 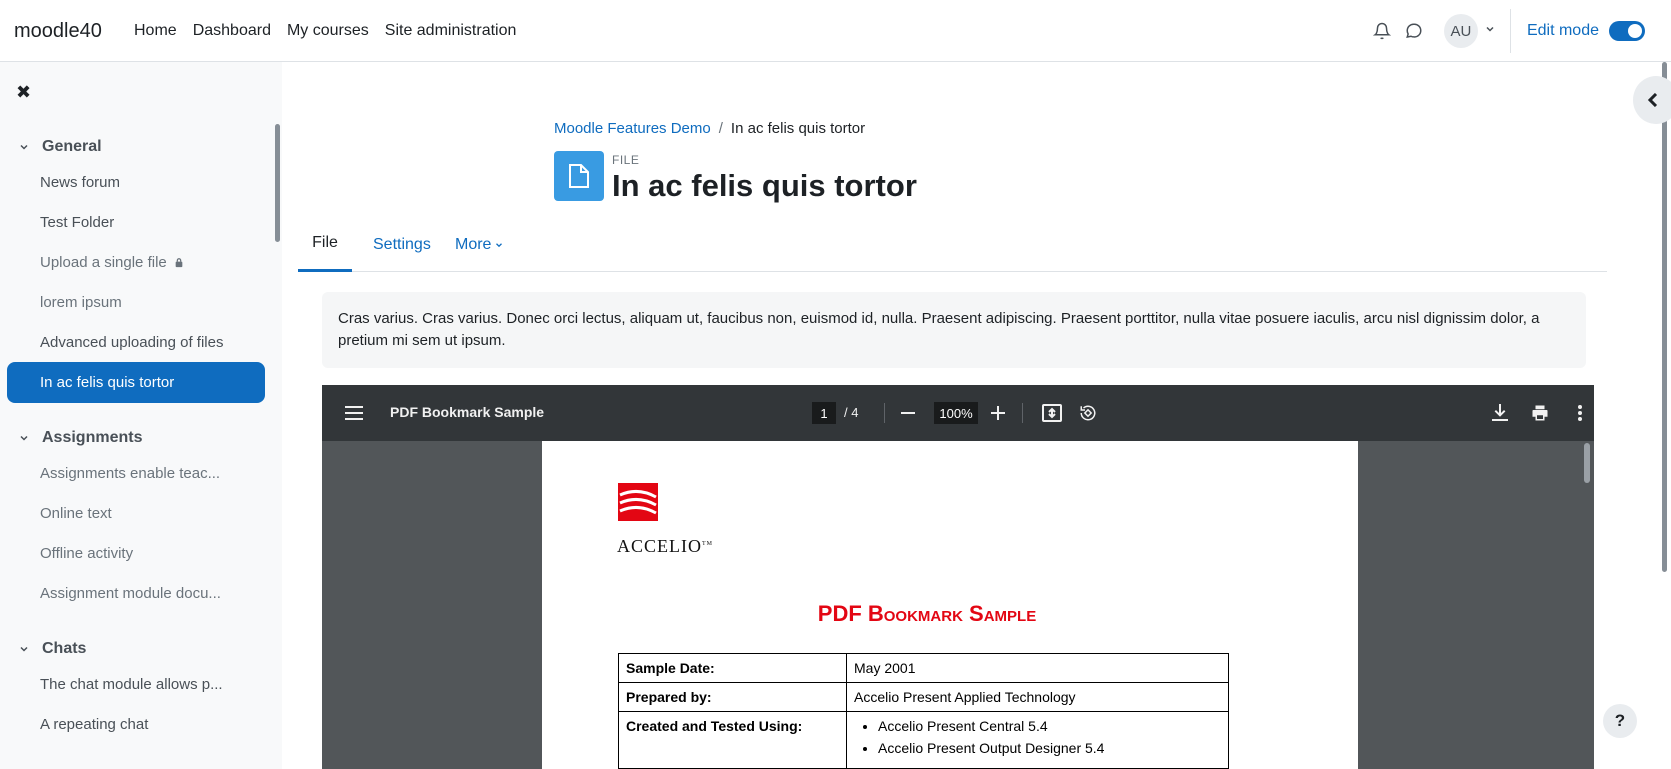 I want to click on logo-wordmark: ACCELIO, so click(x=659, y=546).